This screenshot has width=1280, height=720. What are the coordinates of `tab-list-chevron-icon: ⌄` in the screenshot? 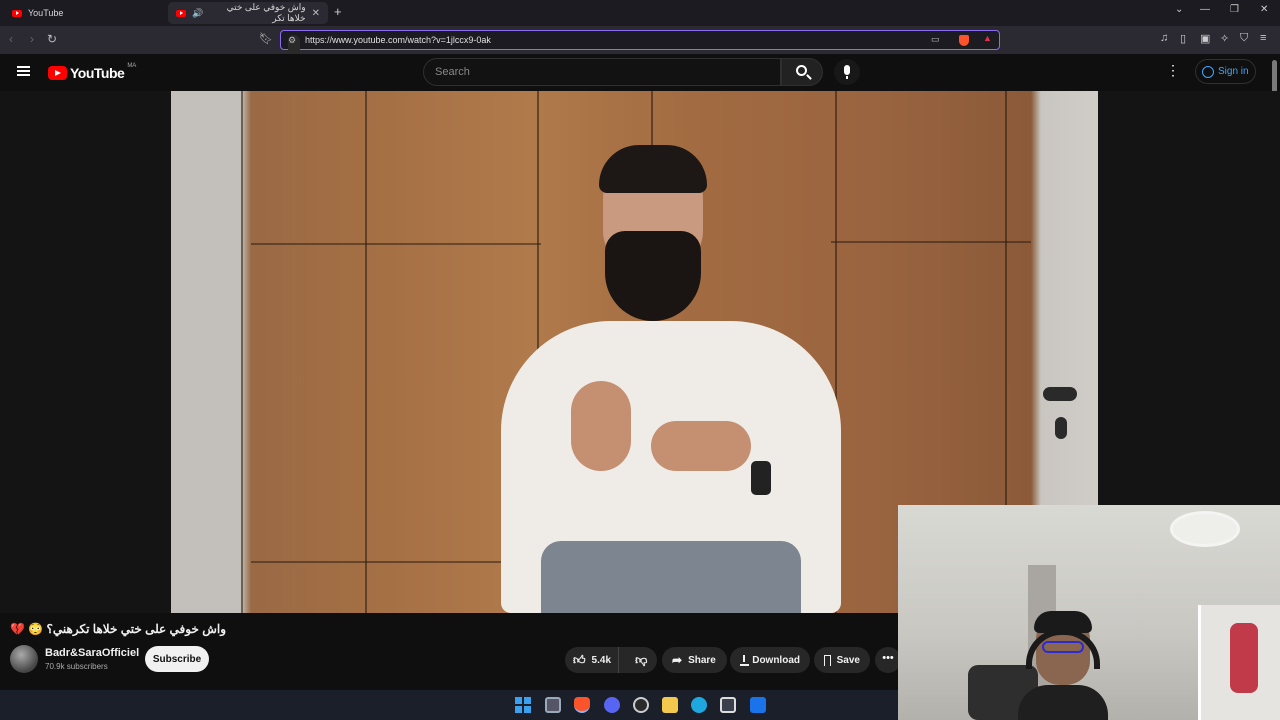 It's located at (1179, 9).